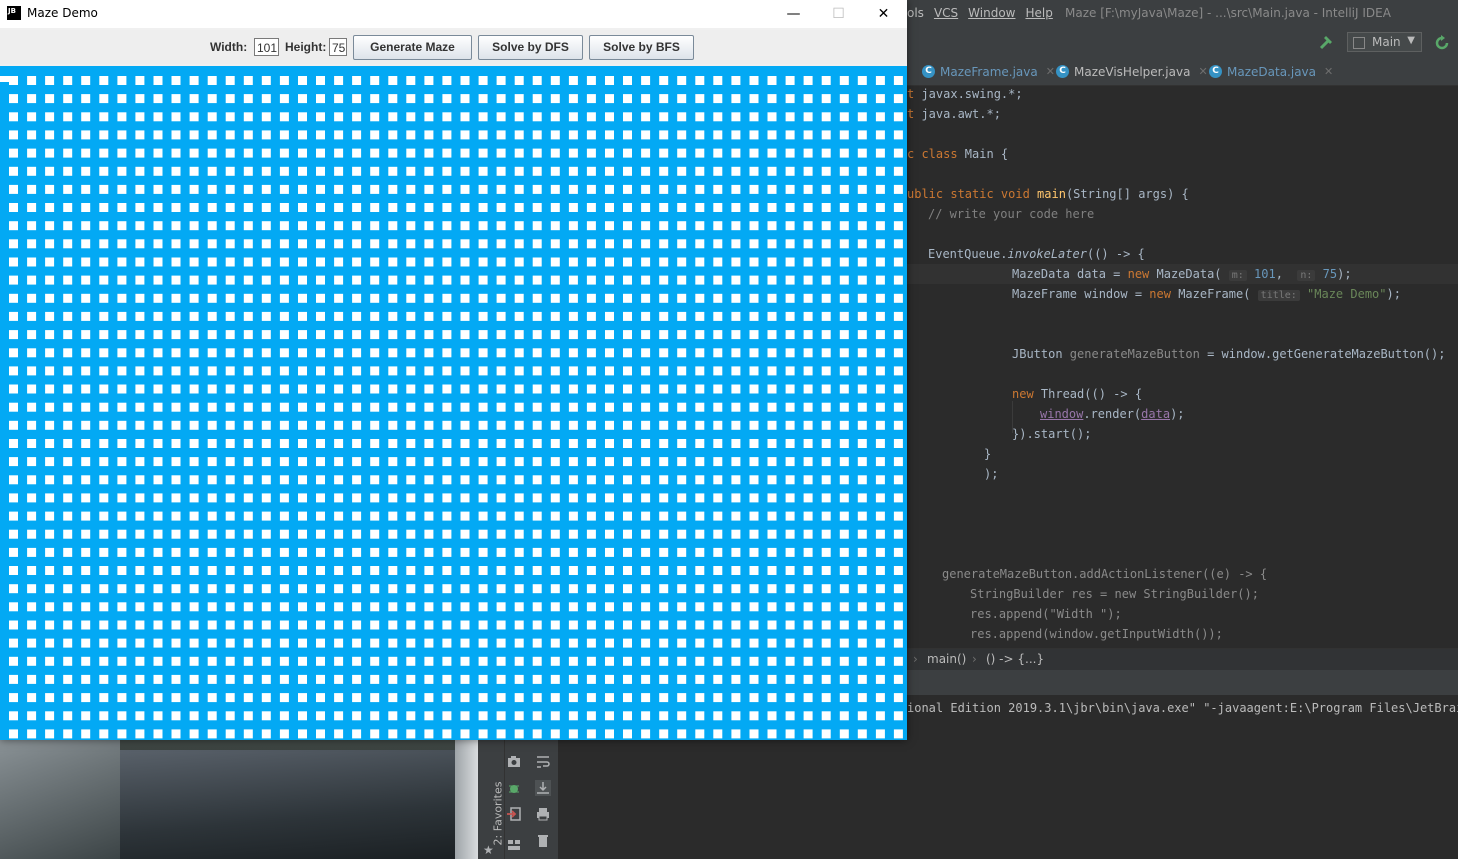 The width and height of the screenshot is (1458, 859). Describe the element at coordinates (543, 762) in the screenshot. I see `soft-wrap-icon` at that location.